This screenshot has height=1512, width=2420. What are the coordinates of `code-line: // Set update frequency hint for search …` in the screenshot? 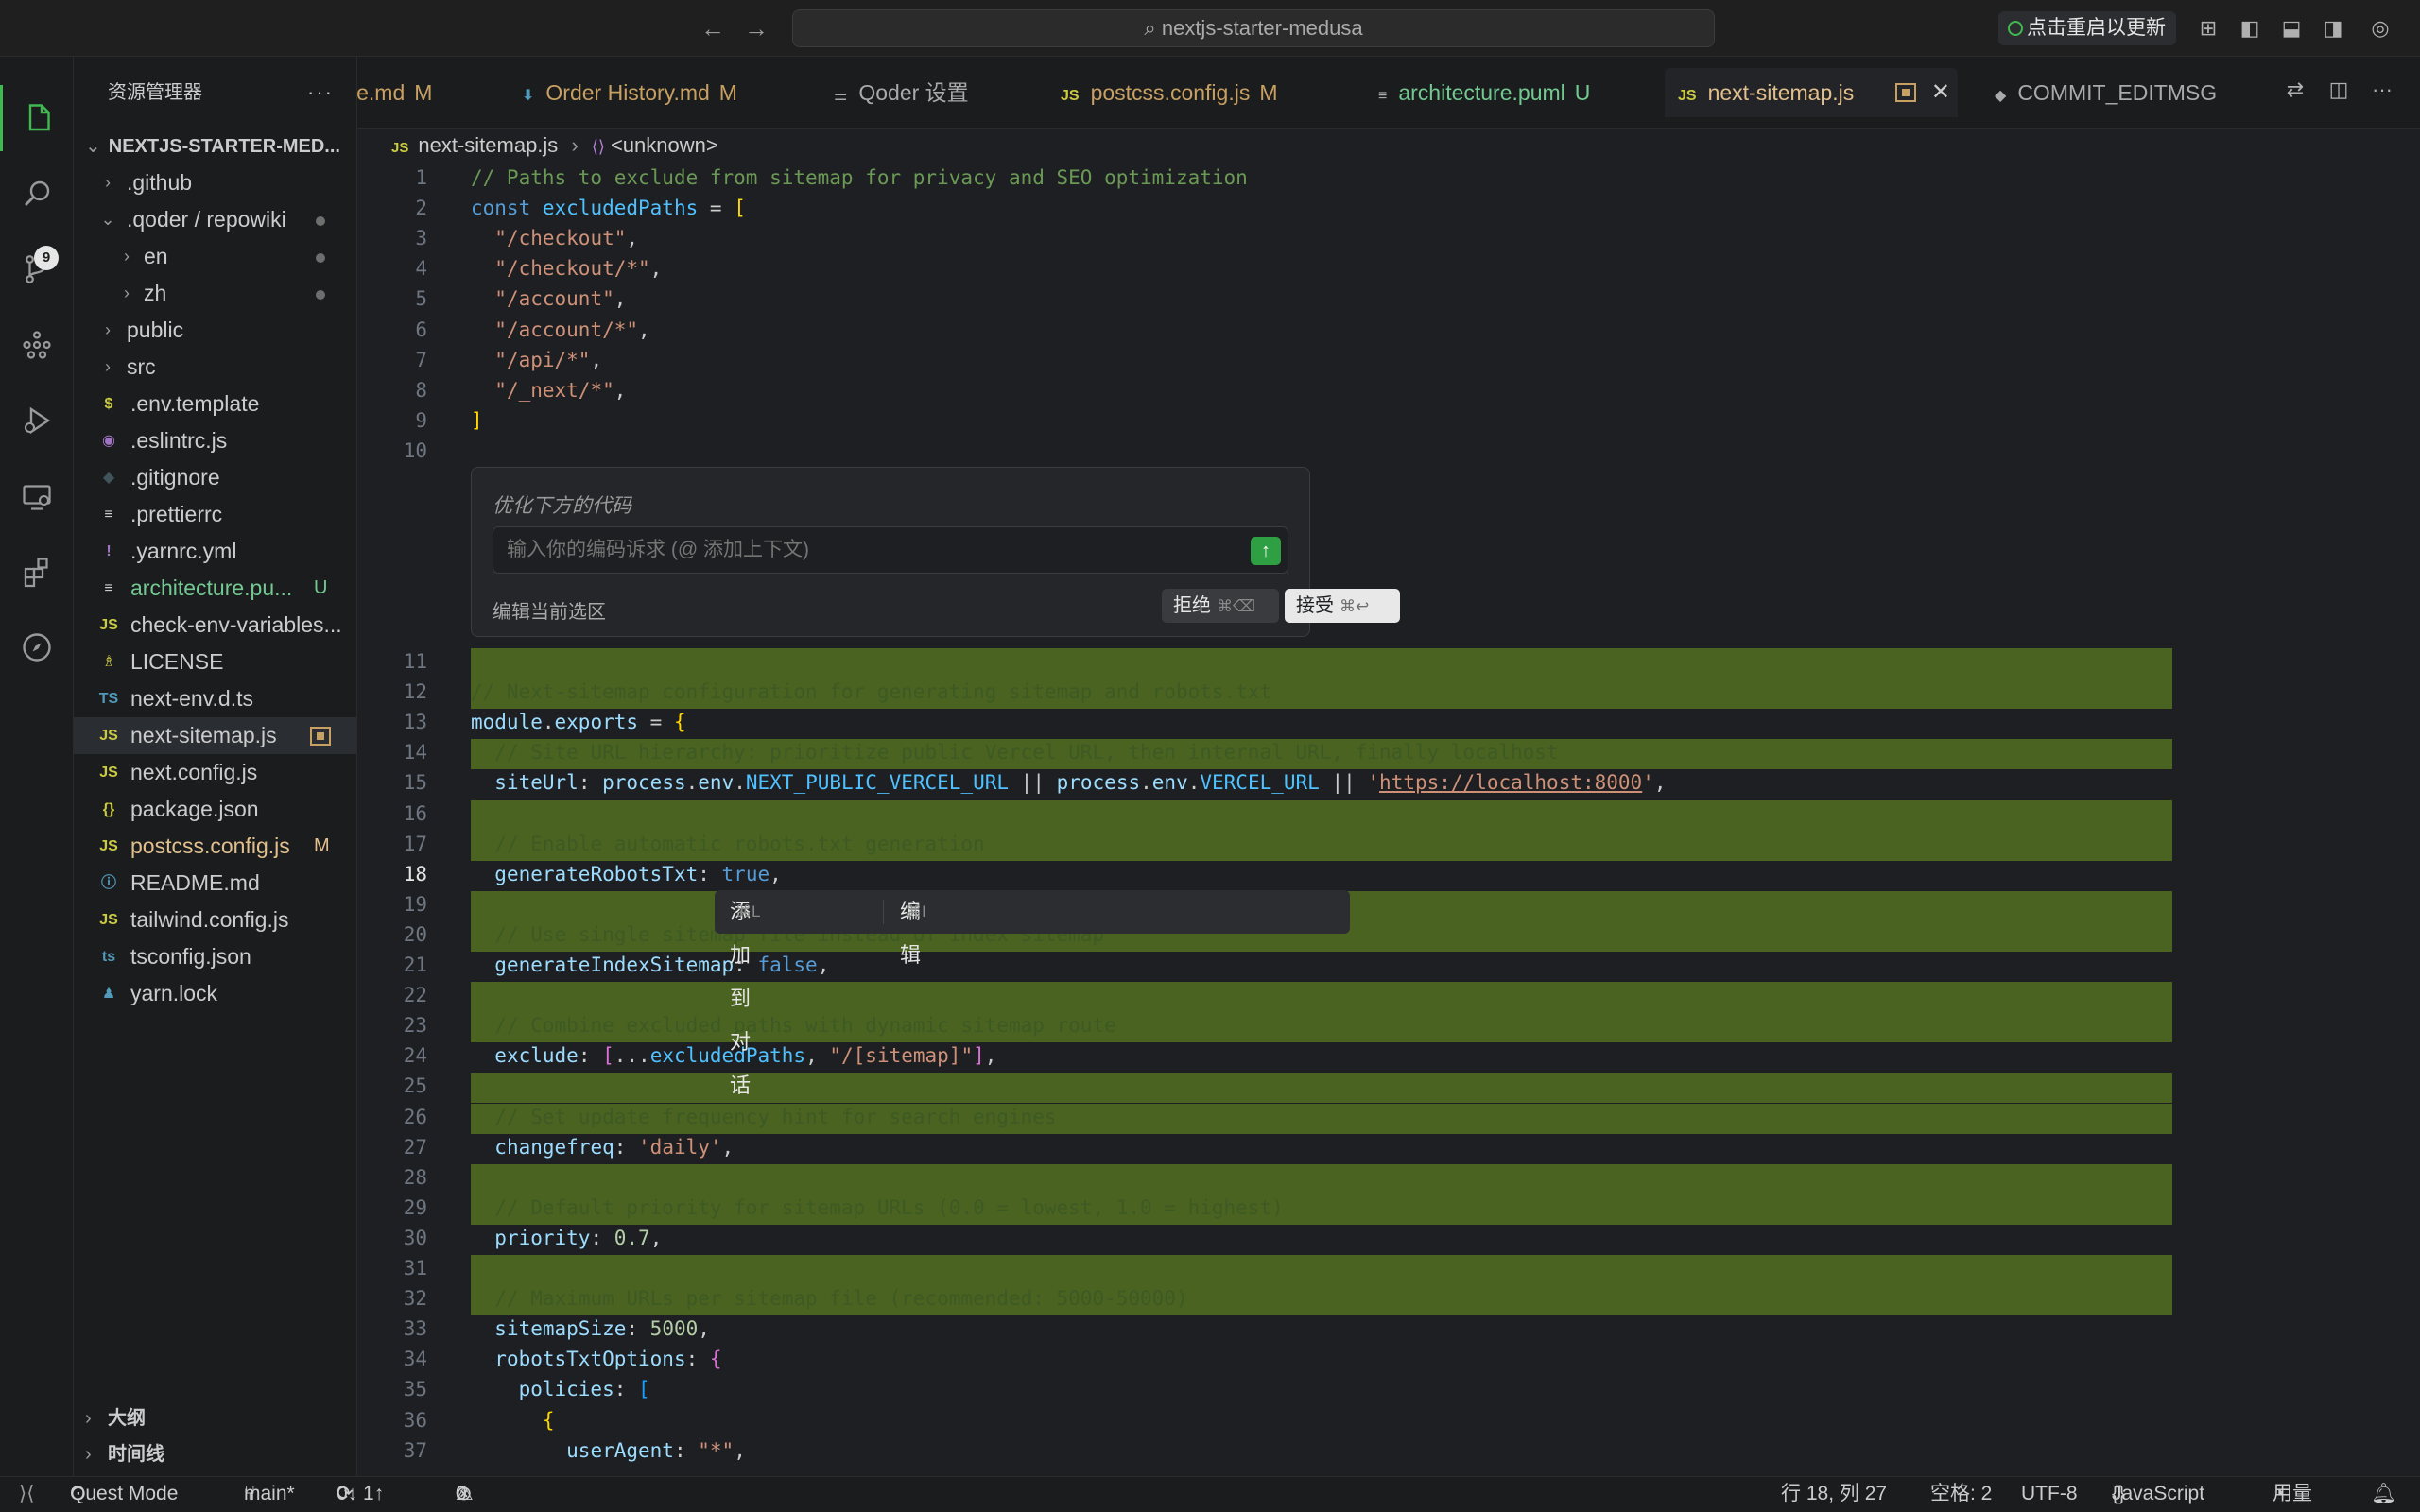 It's located at (763, 1117).